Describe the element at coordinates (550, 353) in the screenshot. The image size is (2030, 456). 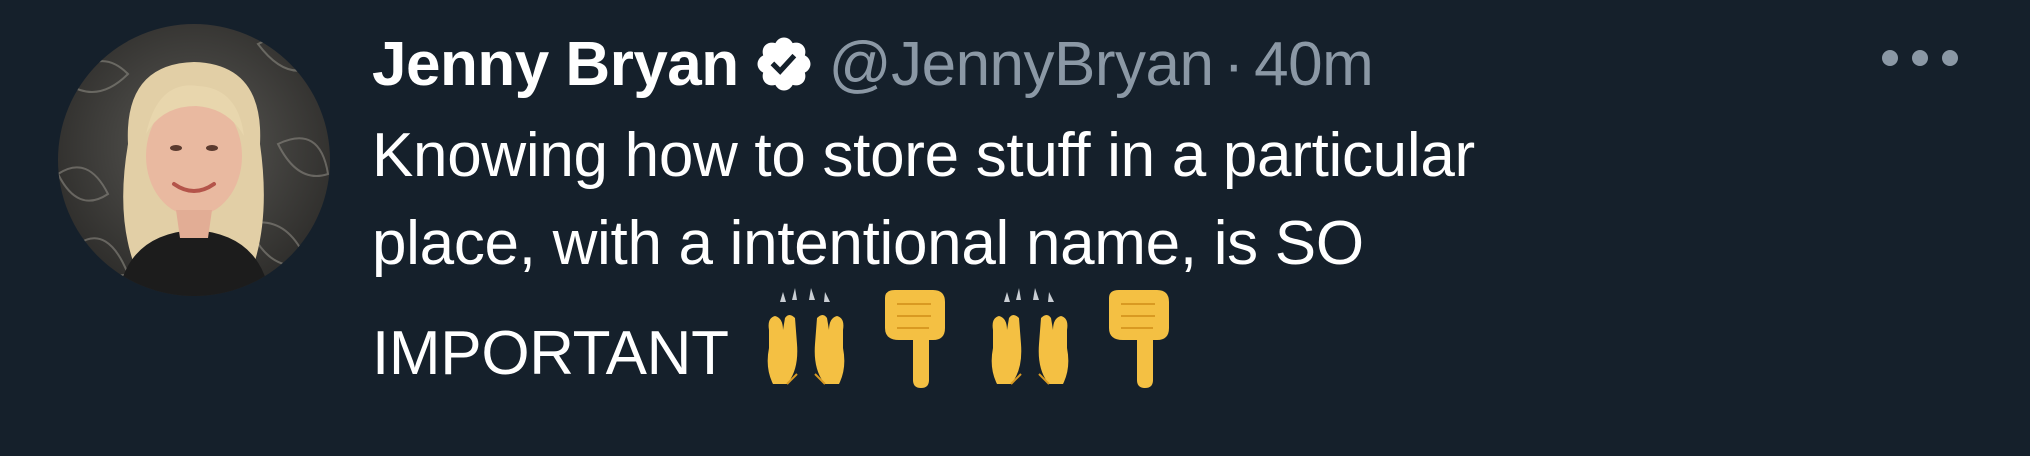
I see `tweet-text-fragment: IMPORTANT` at that location.